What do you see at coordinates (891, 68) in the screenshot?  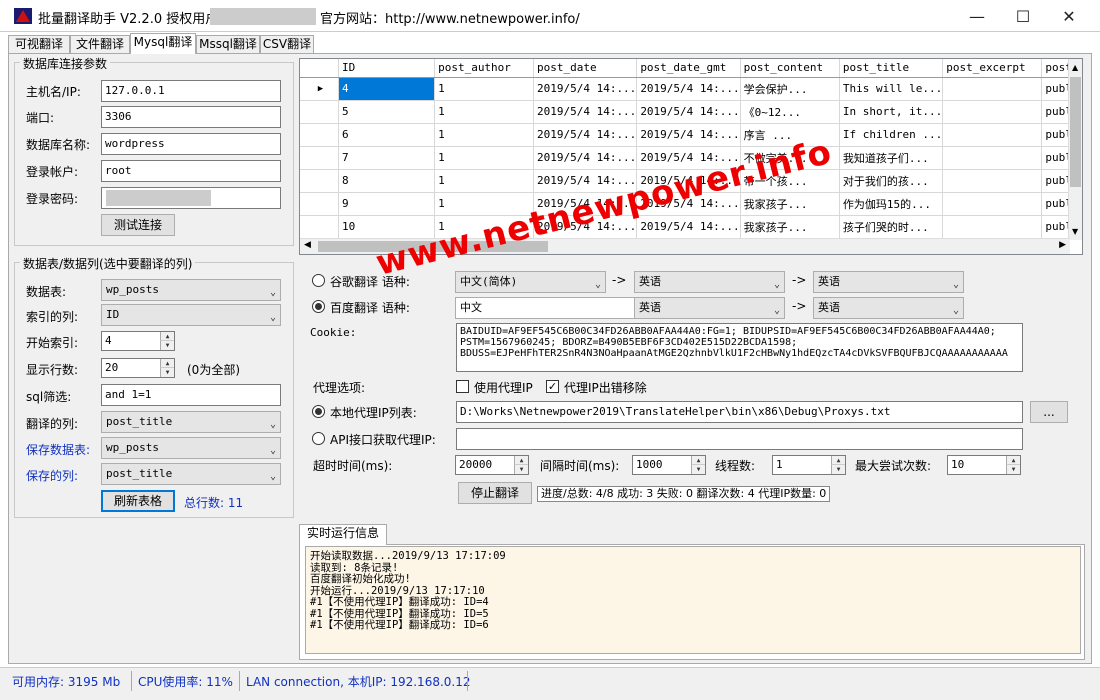 I see `column-header: post_title` at bounding box center [891, 68].